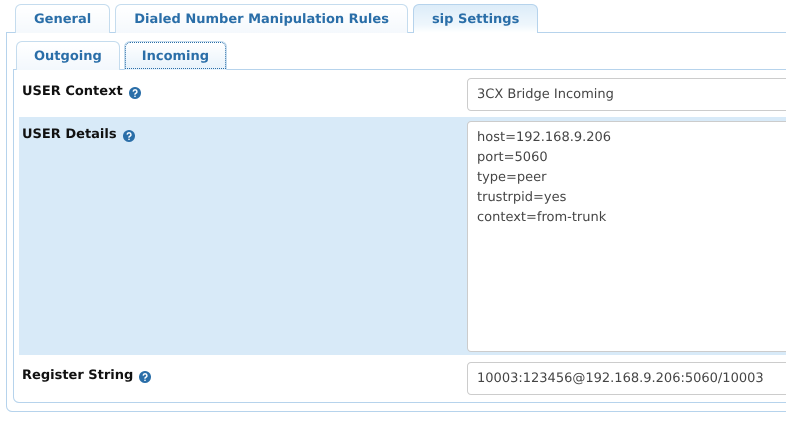 This screenshot has height=434, width=786. What do you see at coordinates (69, 134) in the screenshot?
I see `field-label: USER Details` at bounding box center [69, 134].